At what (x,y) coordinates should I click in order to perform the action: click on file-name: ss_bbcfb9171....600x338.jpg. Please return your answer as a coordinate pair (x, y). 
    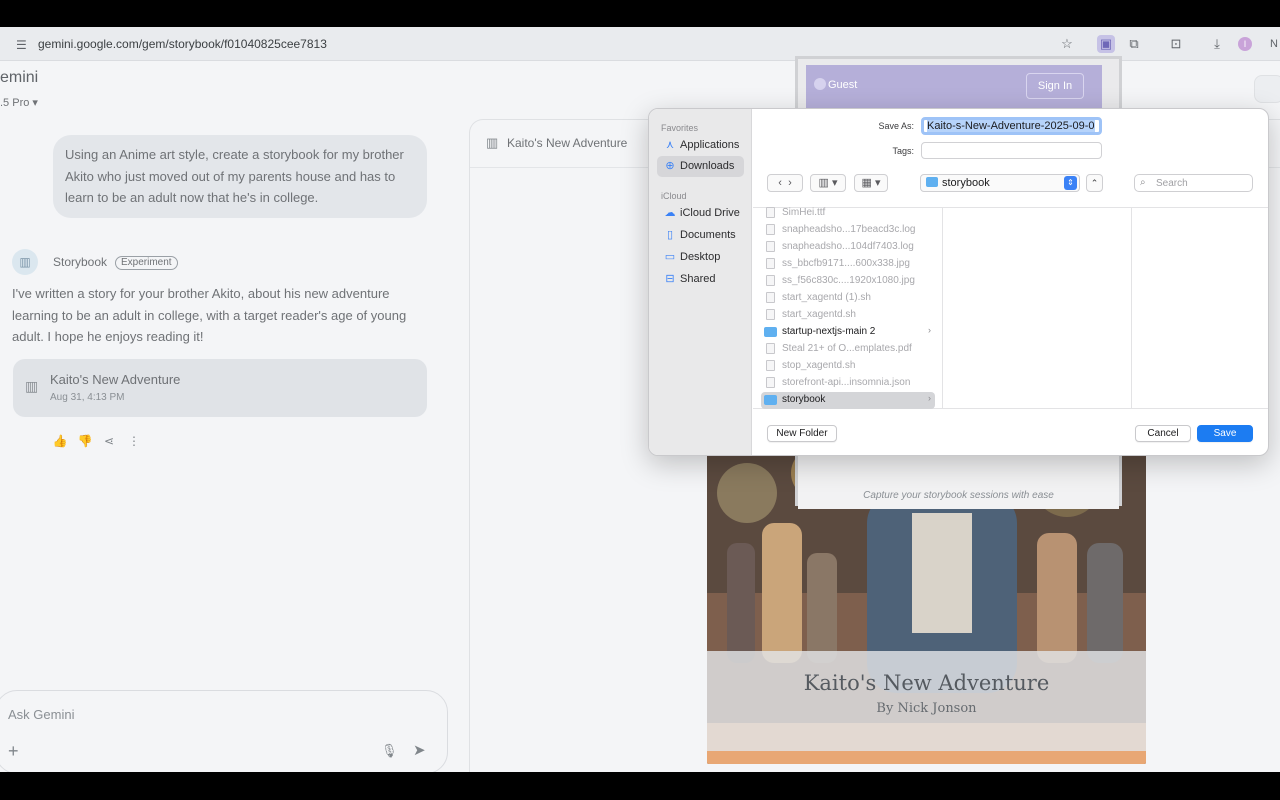
    Looking at the image, I should click on (846, 263).